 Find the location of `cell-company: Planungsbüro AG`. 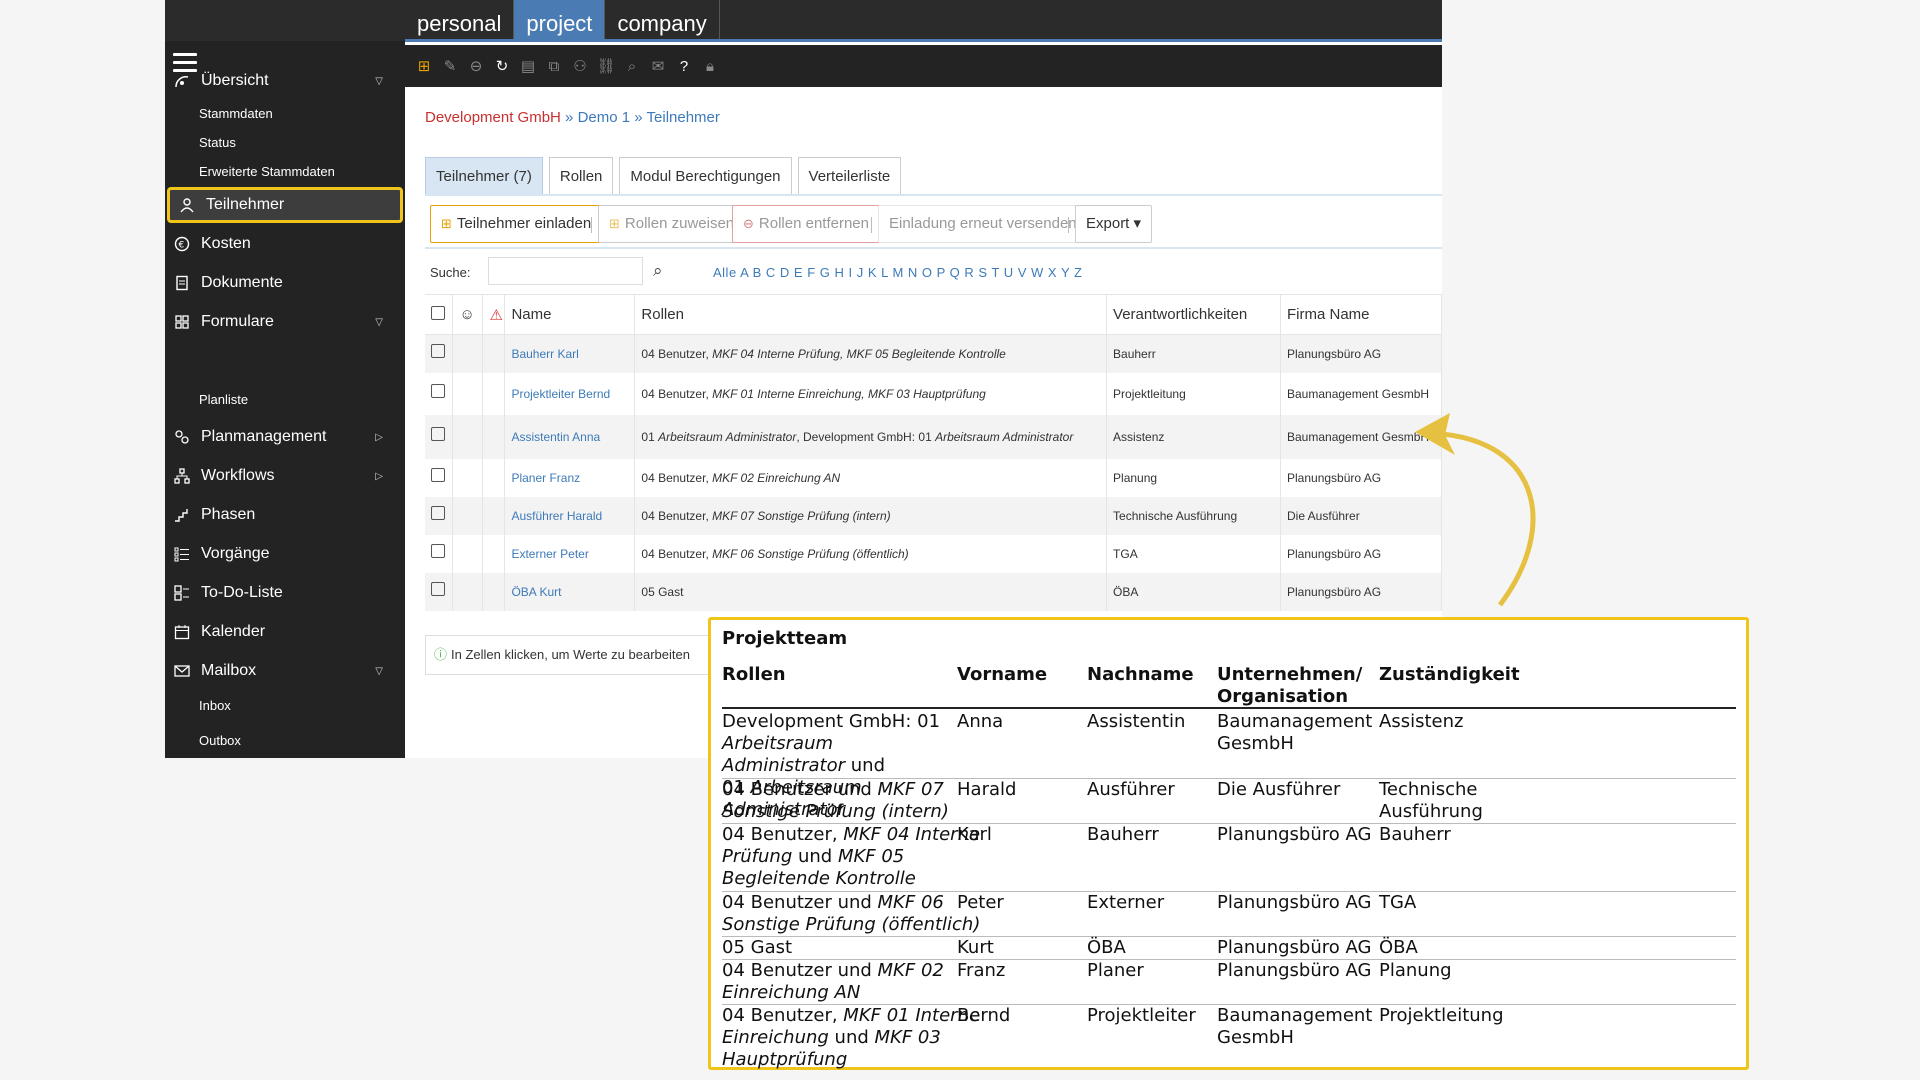

cell-company: Planungsbüro AG is located at coordinates (1361, 353).